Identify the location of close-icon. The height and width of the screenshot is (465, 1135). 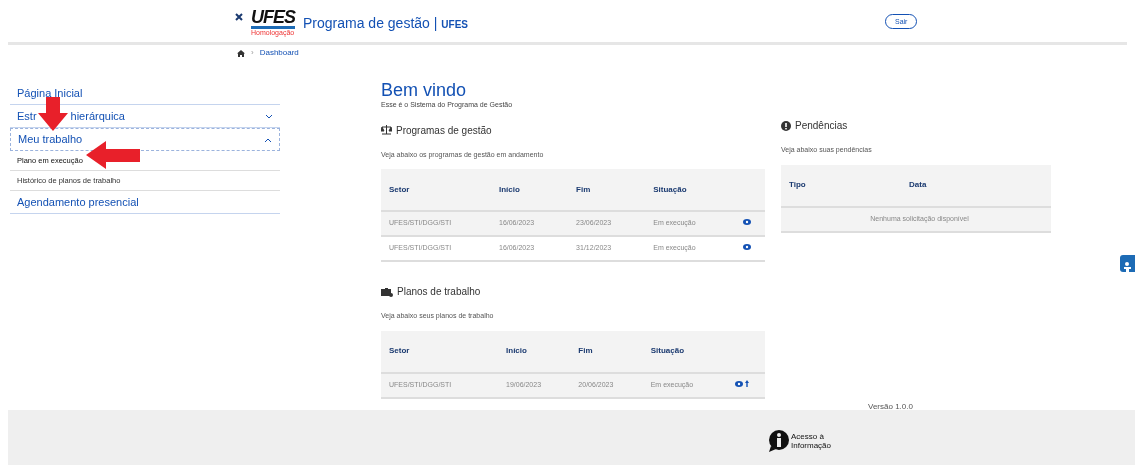
(239, 17).